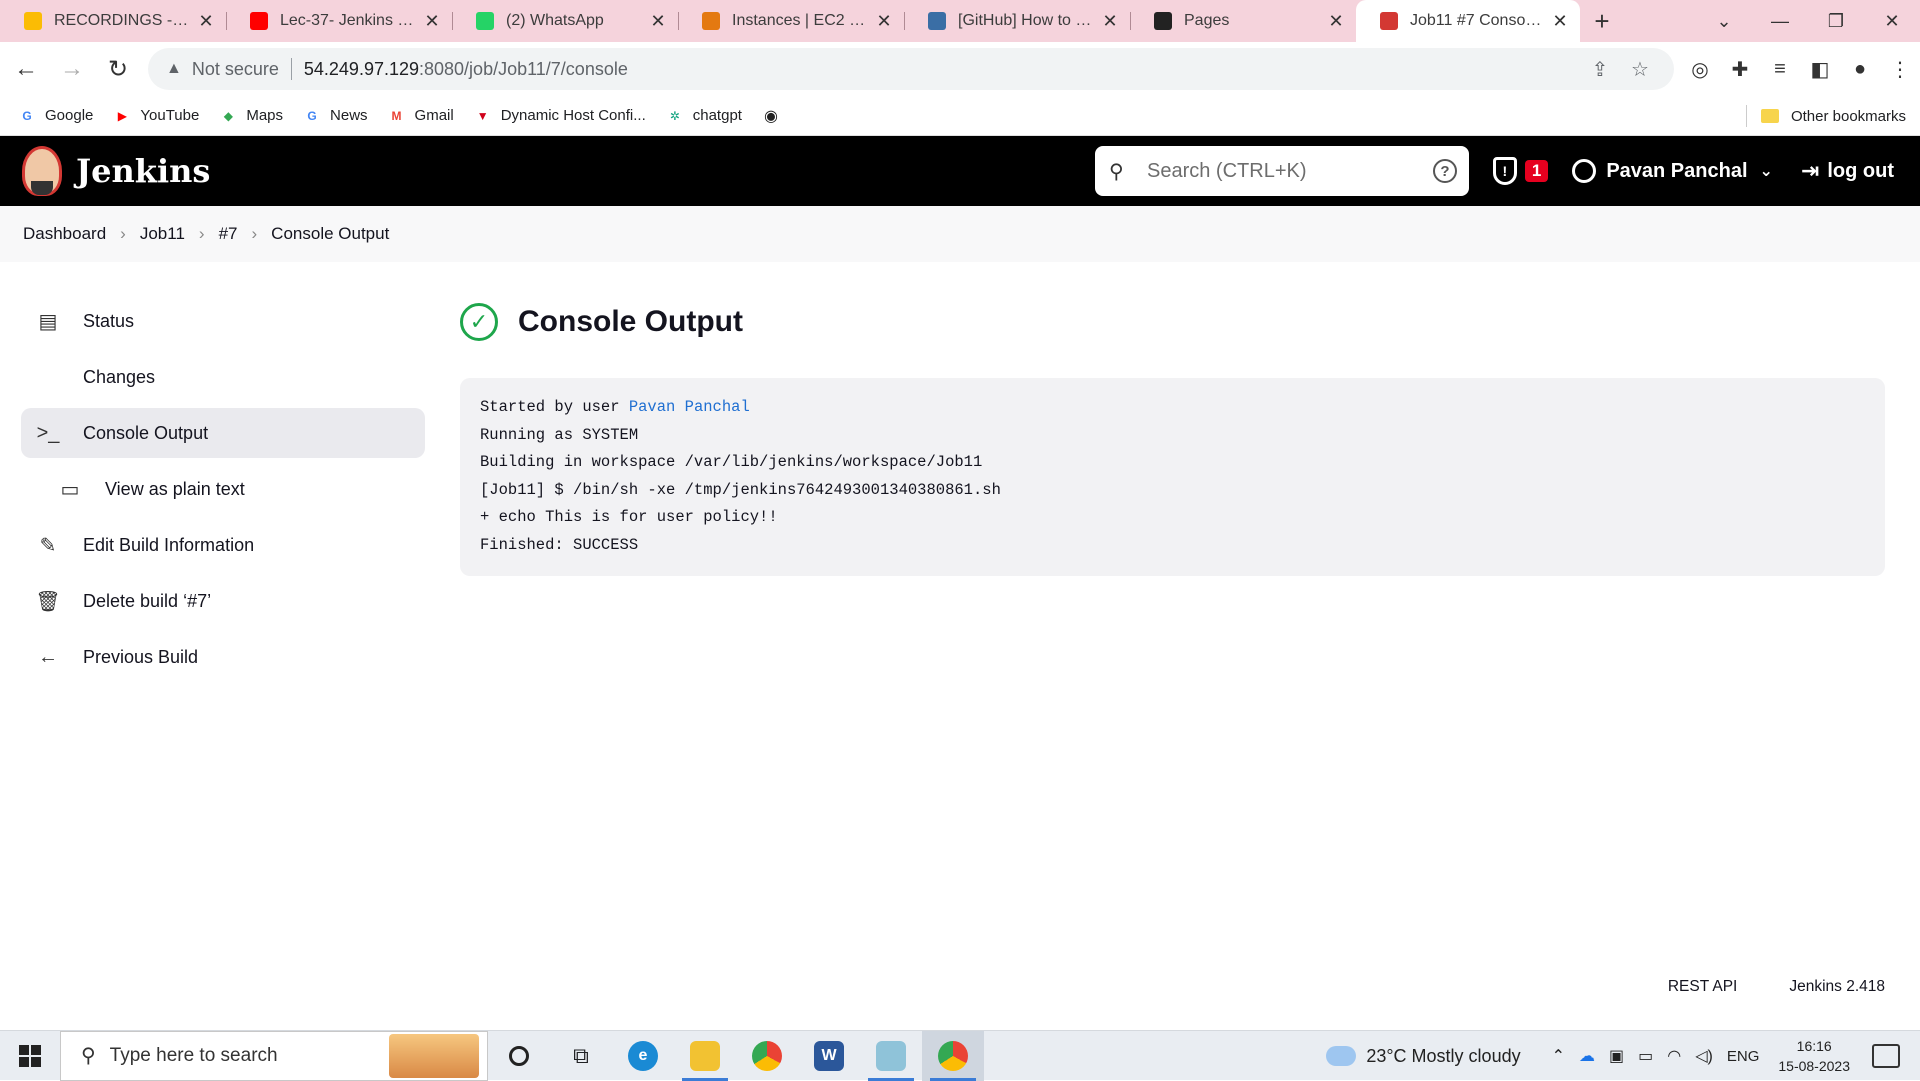  What do you see at coordinates (1602, 21) in the screenshot?
I see `new-tab-button: +` at bounding box center [1602, 21].